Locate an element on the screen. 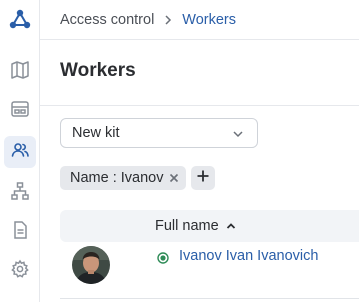  chevron-right-icon is located at coordinates (168, 20).